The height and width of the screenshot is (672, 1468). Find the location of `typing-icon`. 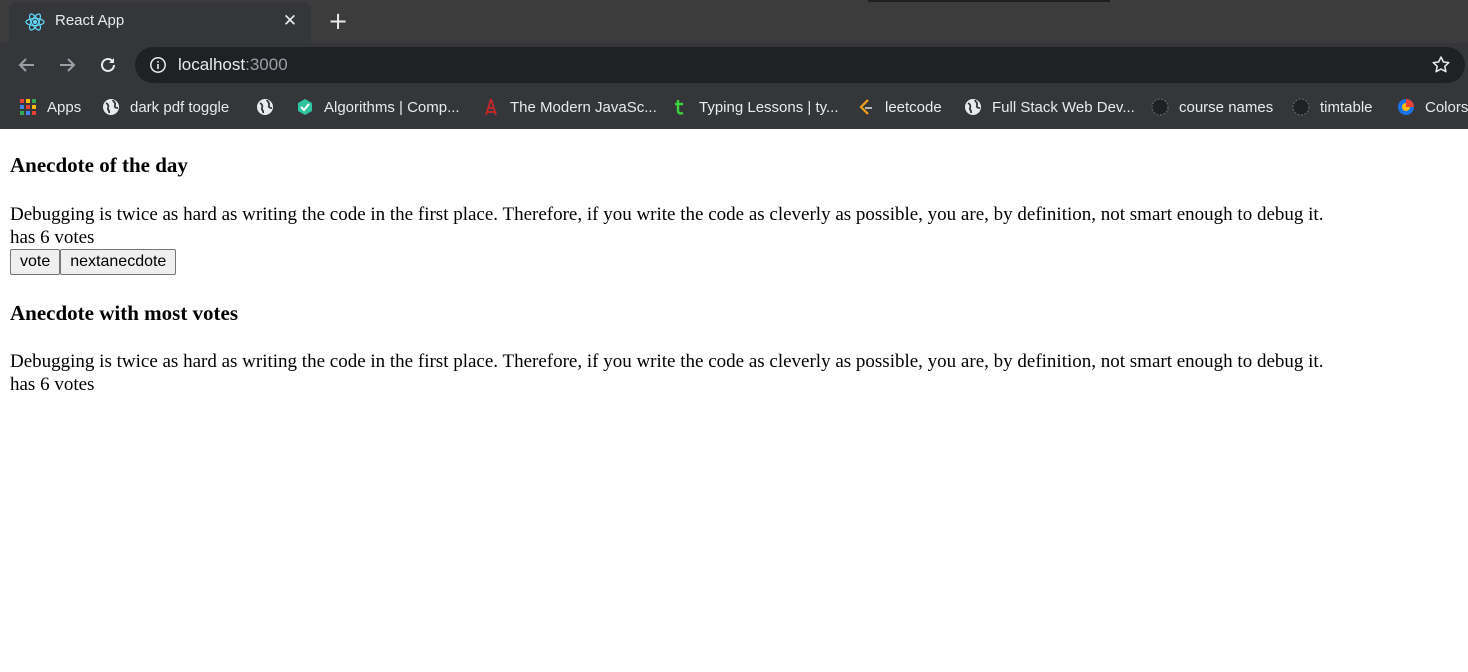

typing-icon is located at coordinates (679, 107).